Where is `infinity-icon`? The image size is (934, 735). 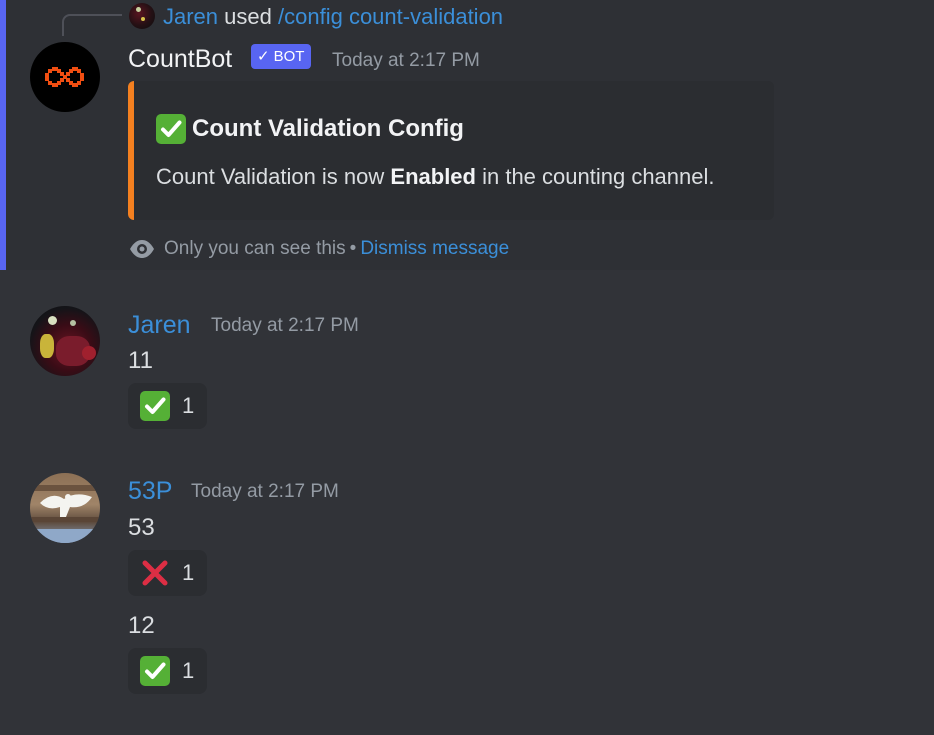
infinity-icon is located at coordinates (64, 77).